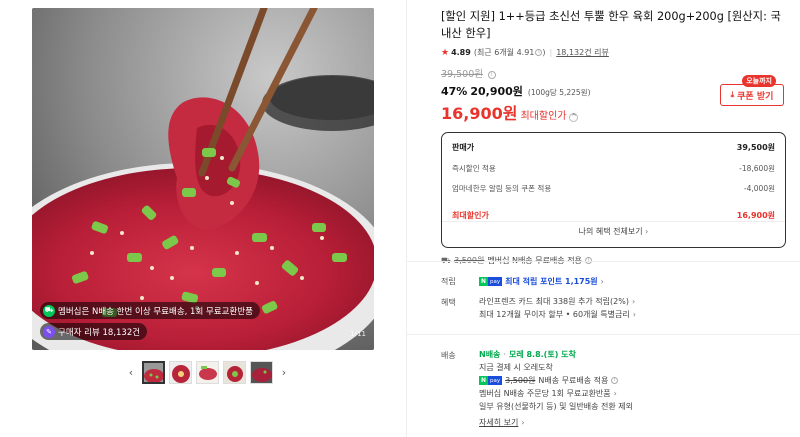 This screenshot has width=800, height=437. What do you see at coordinates (542, 354) in the screenshot?
I see `delivery-arrival: 모레 8.8.(토) 도착` at bounding box center [542, 354].